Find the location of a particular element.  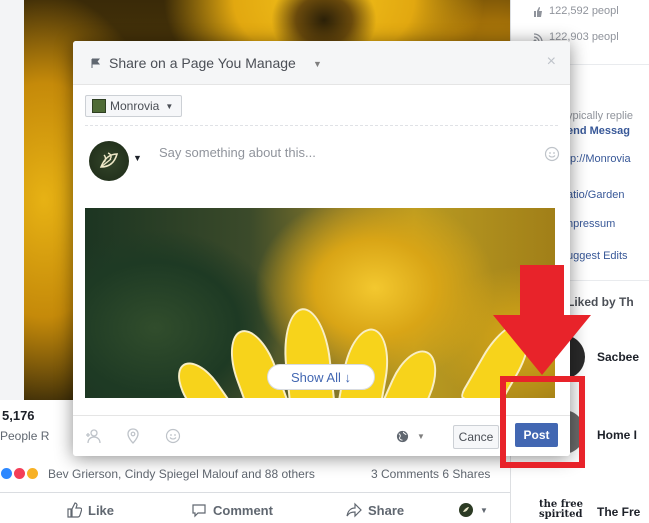

feeling-emoji-icon is located at coordinates (173, 436).